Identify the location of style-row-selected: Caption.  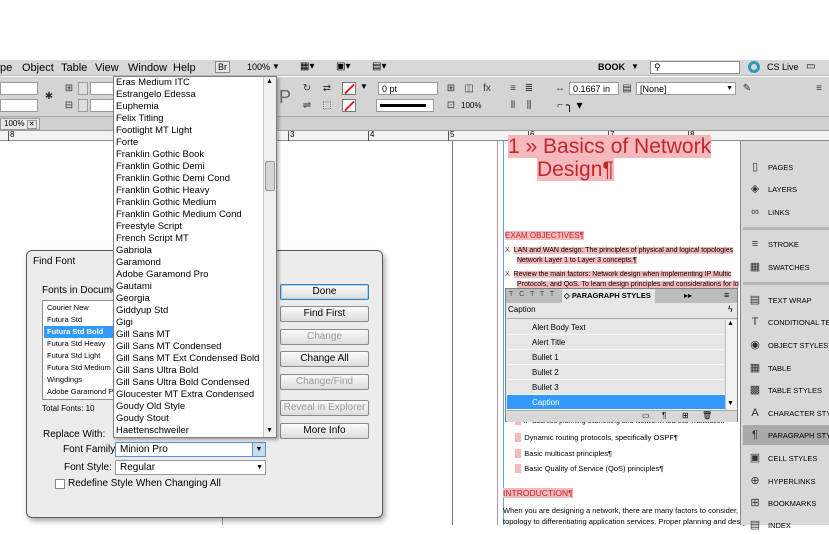
(616, 402).